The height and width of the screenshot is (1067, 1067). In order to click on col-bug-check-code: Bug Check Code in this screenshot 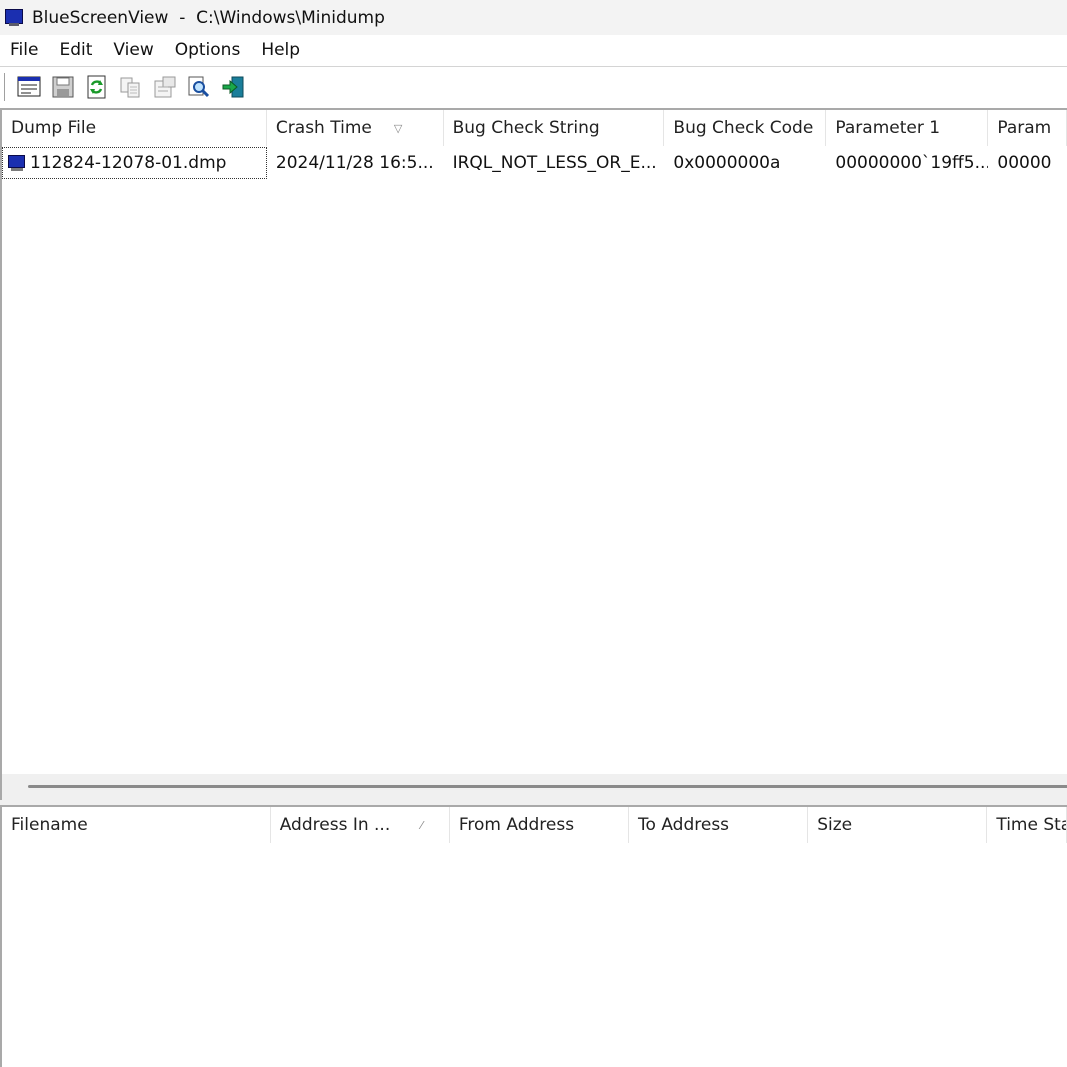, I will do `click(745, 128)`.